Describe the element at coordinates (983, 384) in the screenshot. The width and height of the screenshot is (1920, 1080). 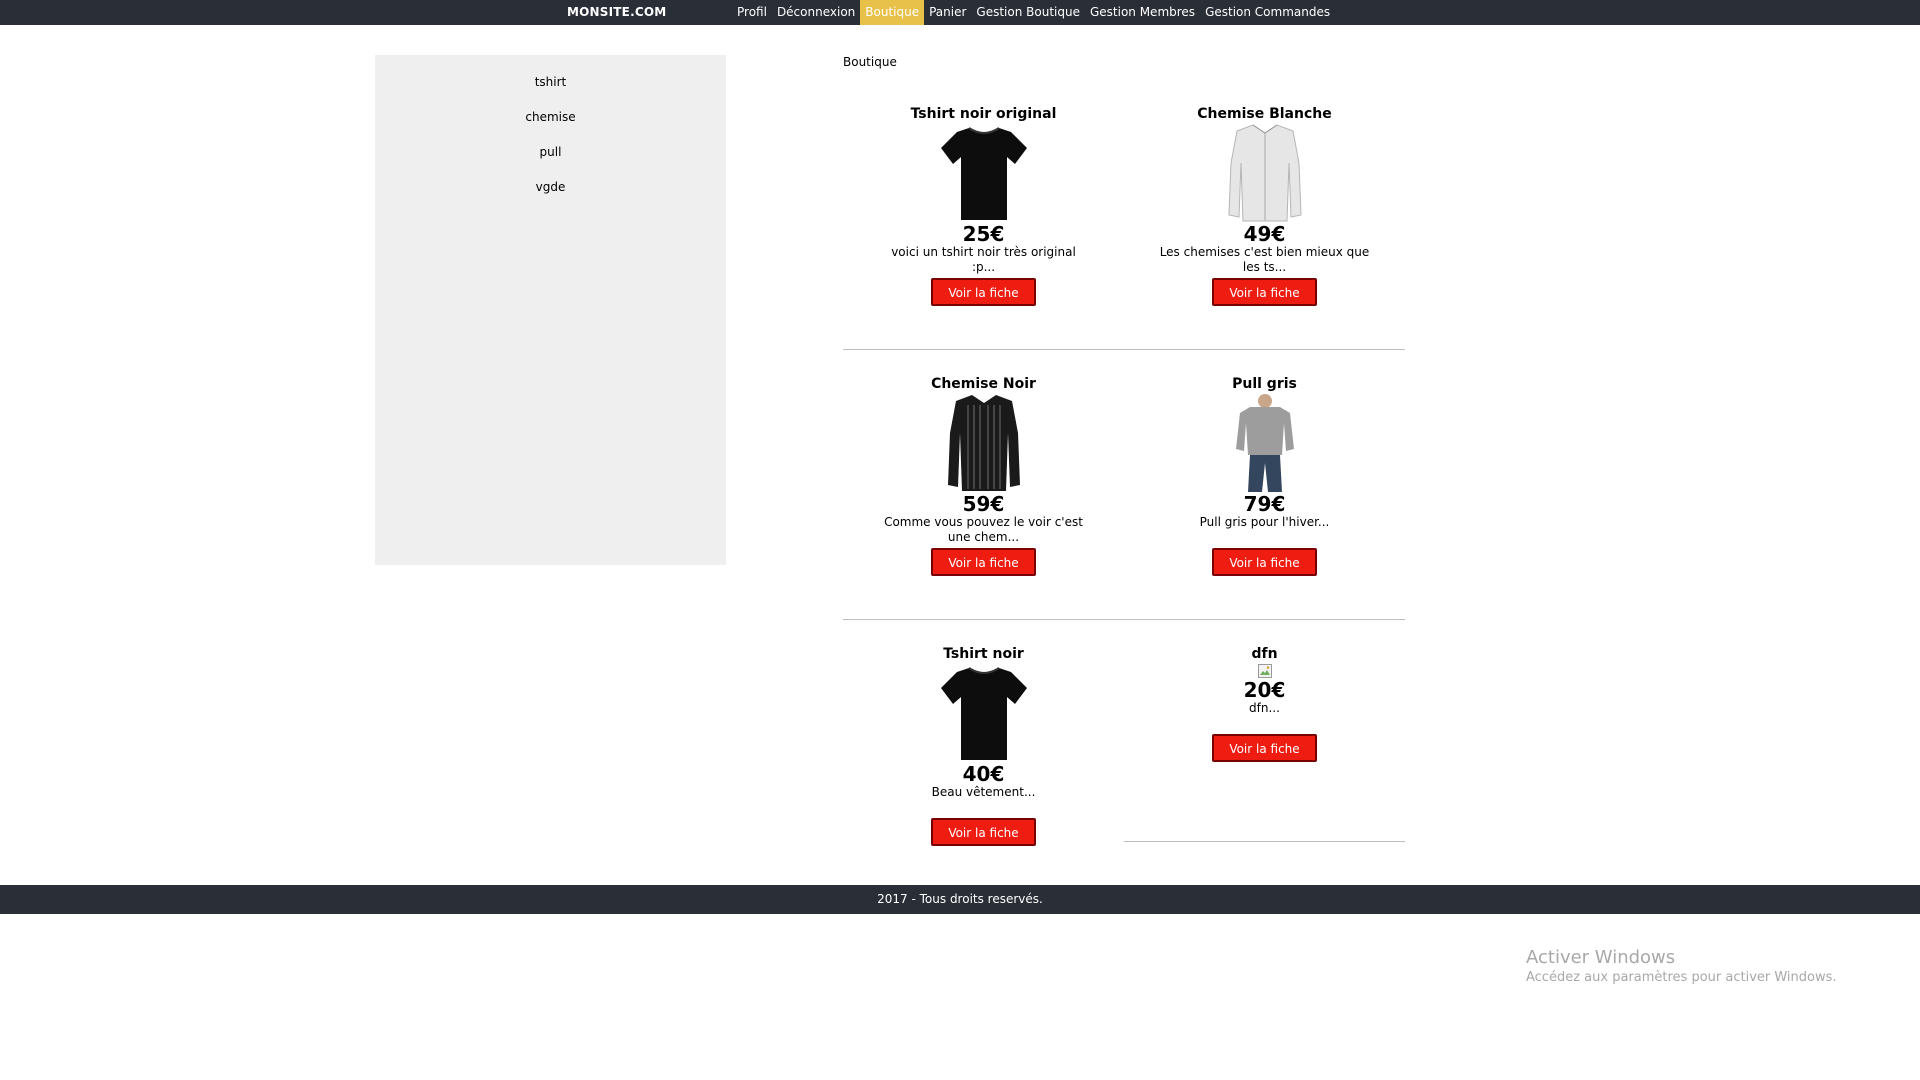
I see `product-title: Chemise Noir` at that location.